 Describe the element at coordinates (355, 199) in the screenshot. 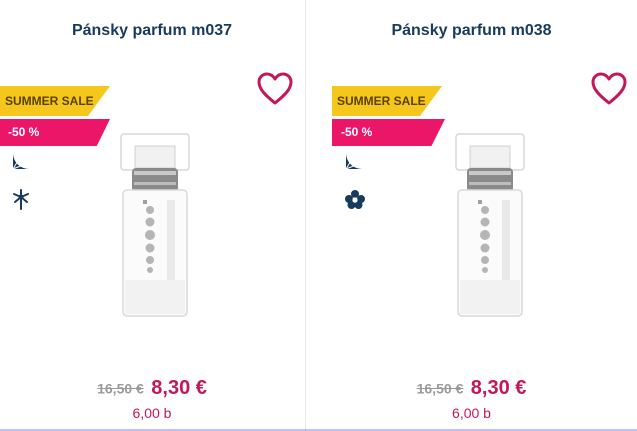

I see `flower-icon` at that location.